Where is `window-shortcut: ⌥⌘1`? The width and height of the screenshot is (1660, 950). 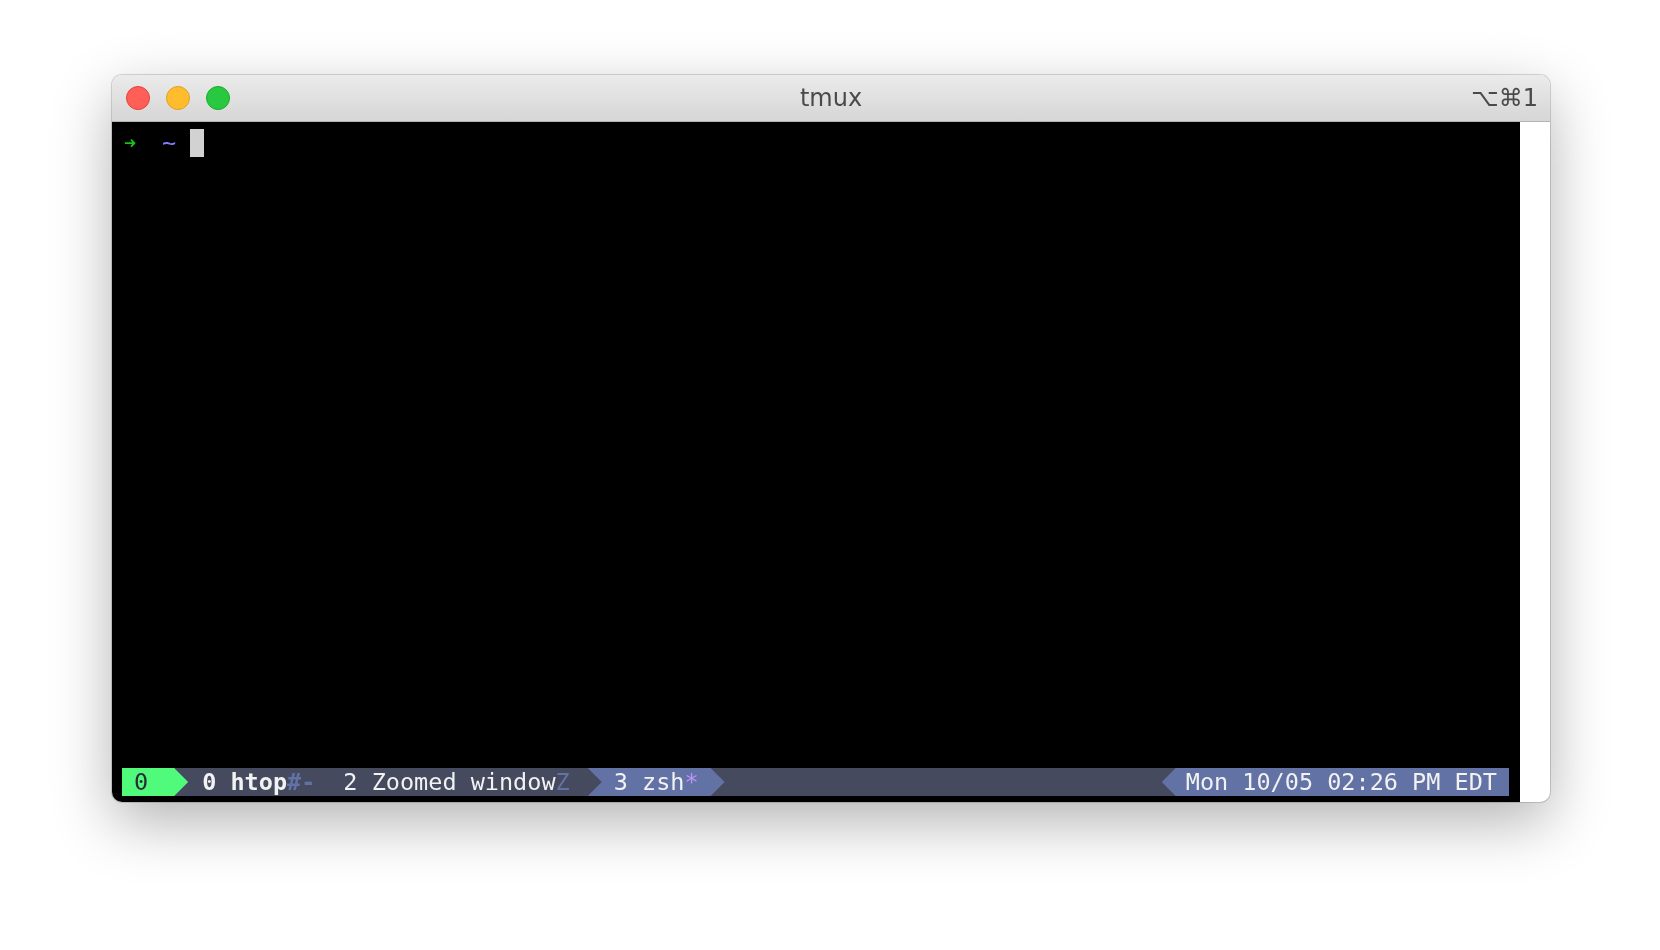 window-shortcut: ⌥⌘1 is located at coordinates (1504, 98).